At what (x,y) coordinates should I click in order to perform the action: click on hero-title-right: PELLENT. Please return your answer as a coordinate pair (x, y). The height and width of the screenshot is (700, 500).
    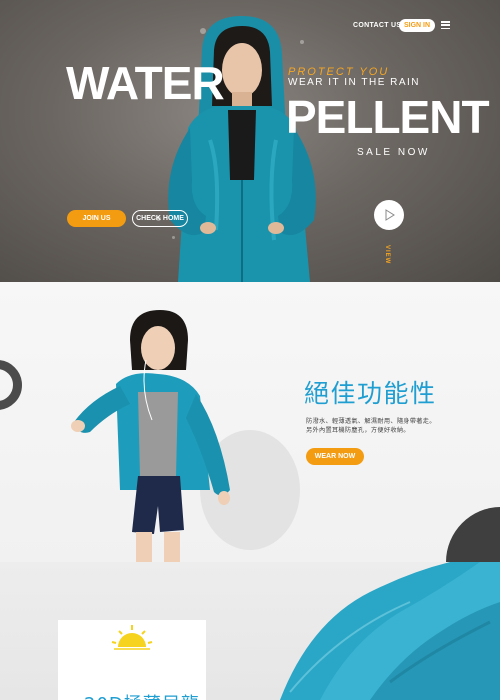
    Looking at the image, I should click on (388, 117).